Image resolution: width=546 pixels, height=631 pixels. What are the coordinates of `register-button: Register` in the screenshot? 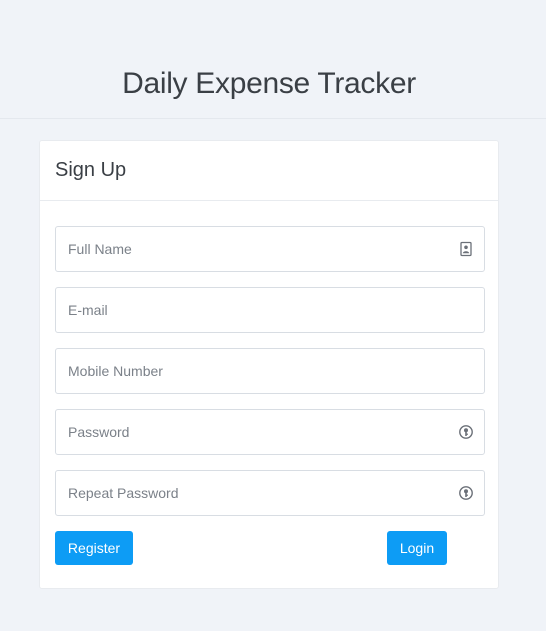 It's located at (94, 548).